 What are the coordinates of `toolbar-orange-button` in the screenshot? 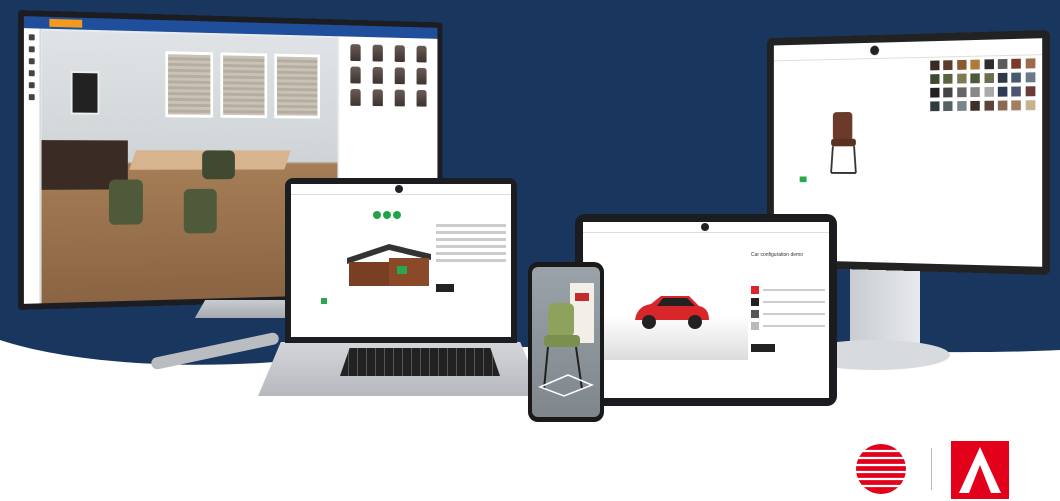 It's located at (66, 23).